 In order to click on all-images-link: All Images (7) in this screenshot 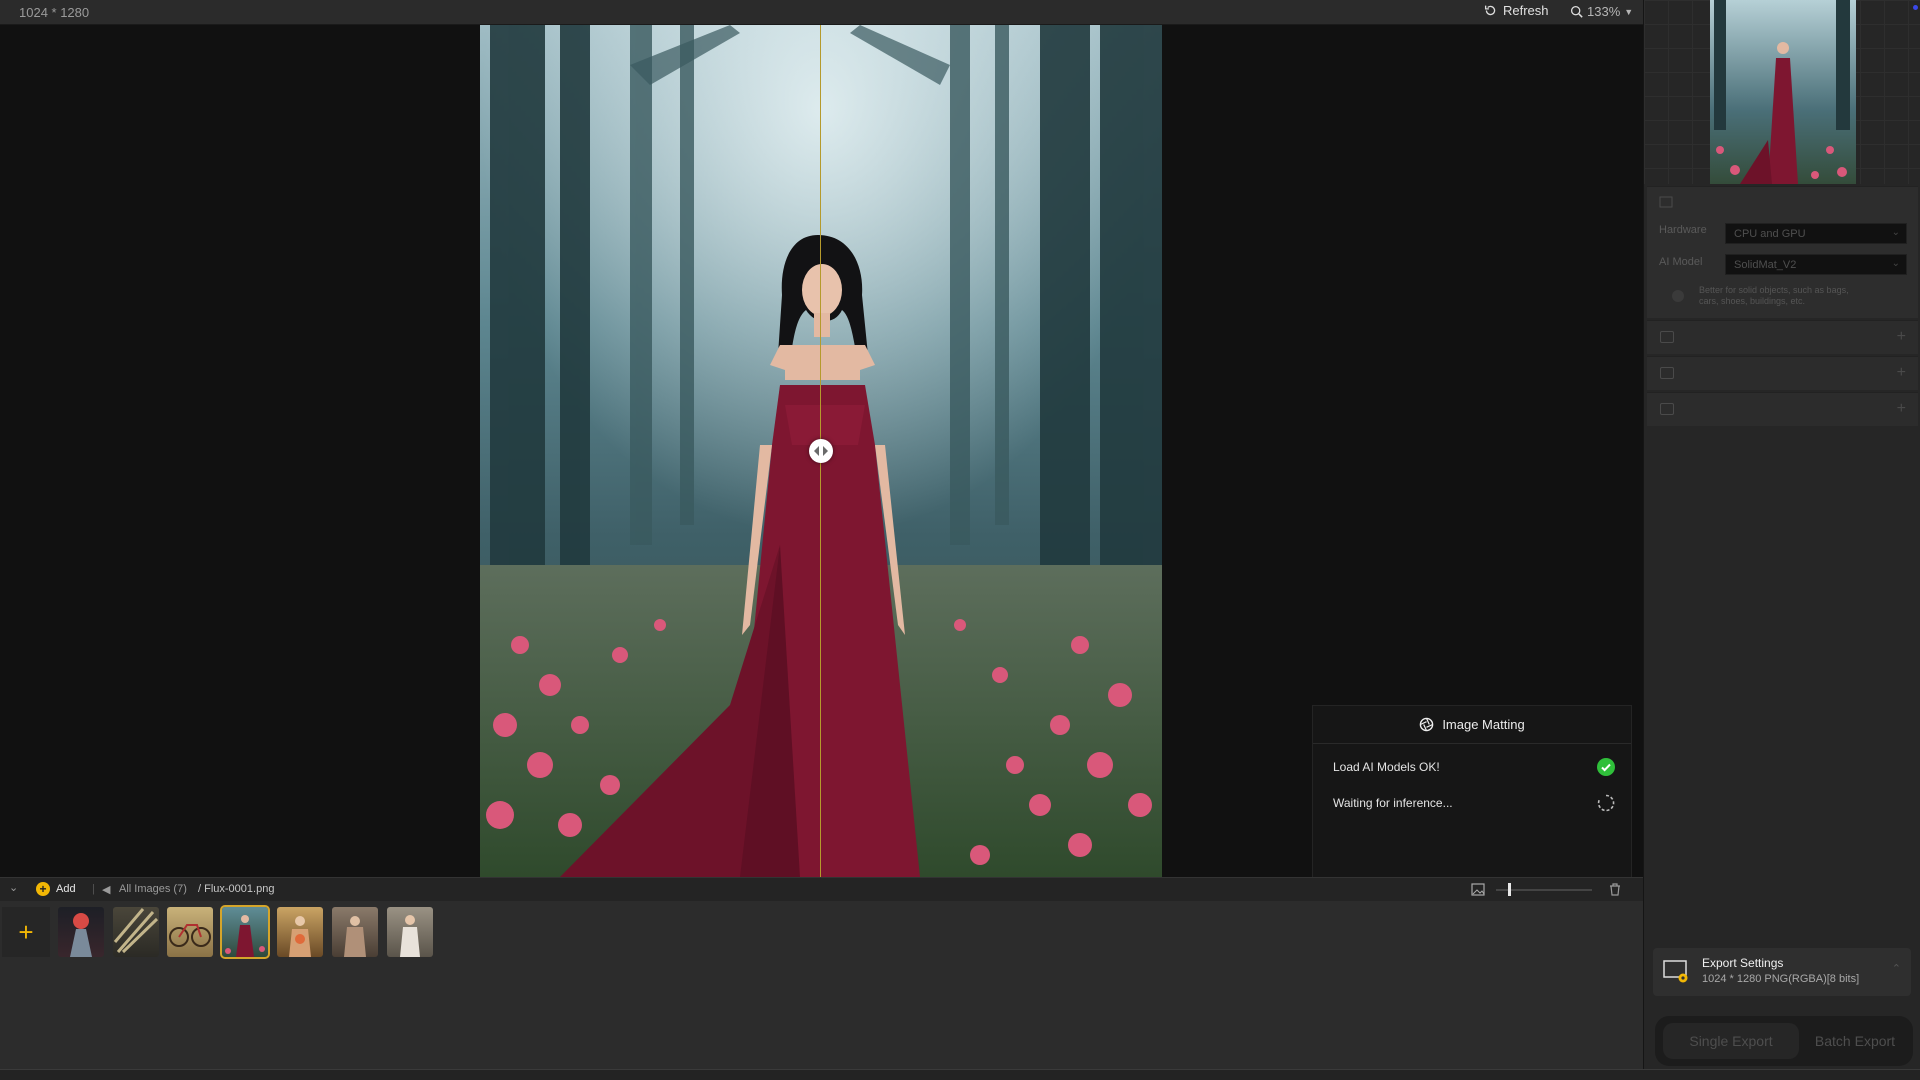, I will do `click(153, 889)`.